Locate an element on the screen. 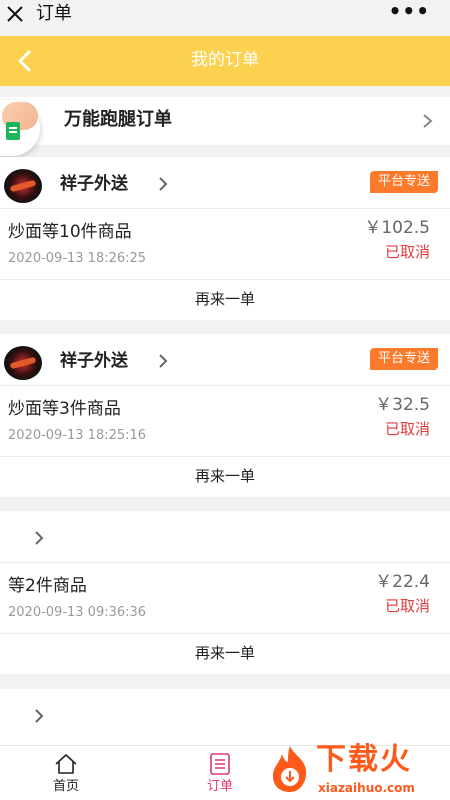 This screenshot has width=450, height=800. floating-document-button is located at coordinates (20, 128).